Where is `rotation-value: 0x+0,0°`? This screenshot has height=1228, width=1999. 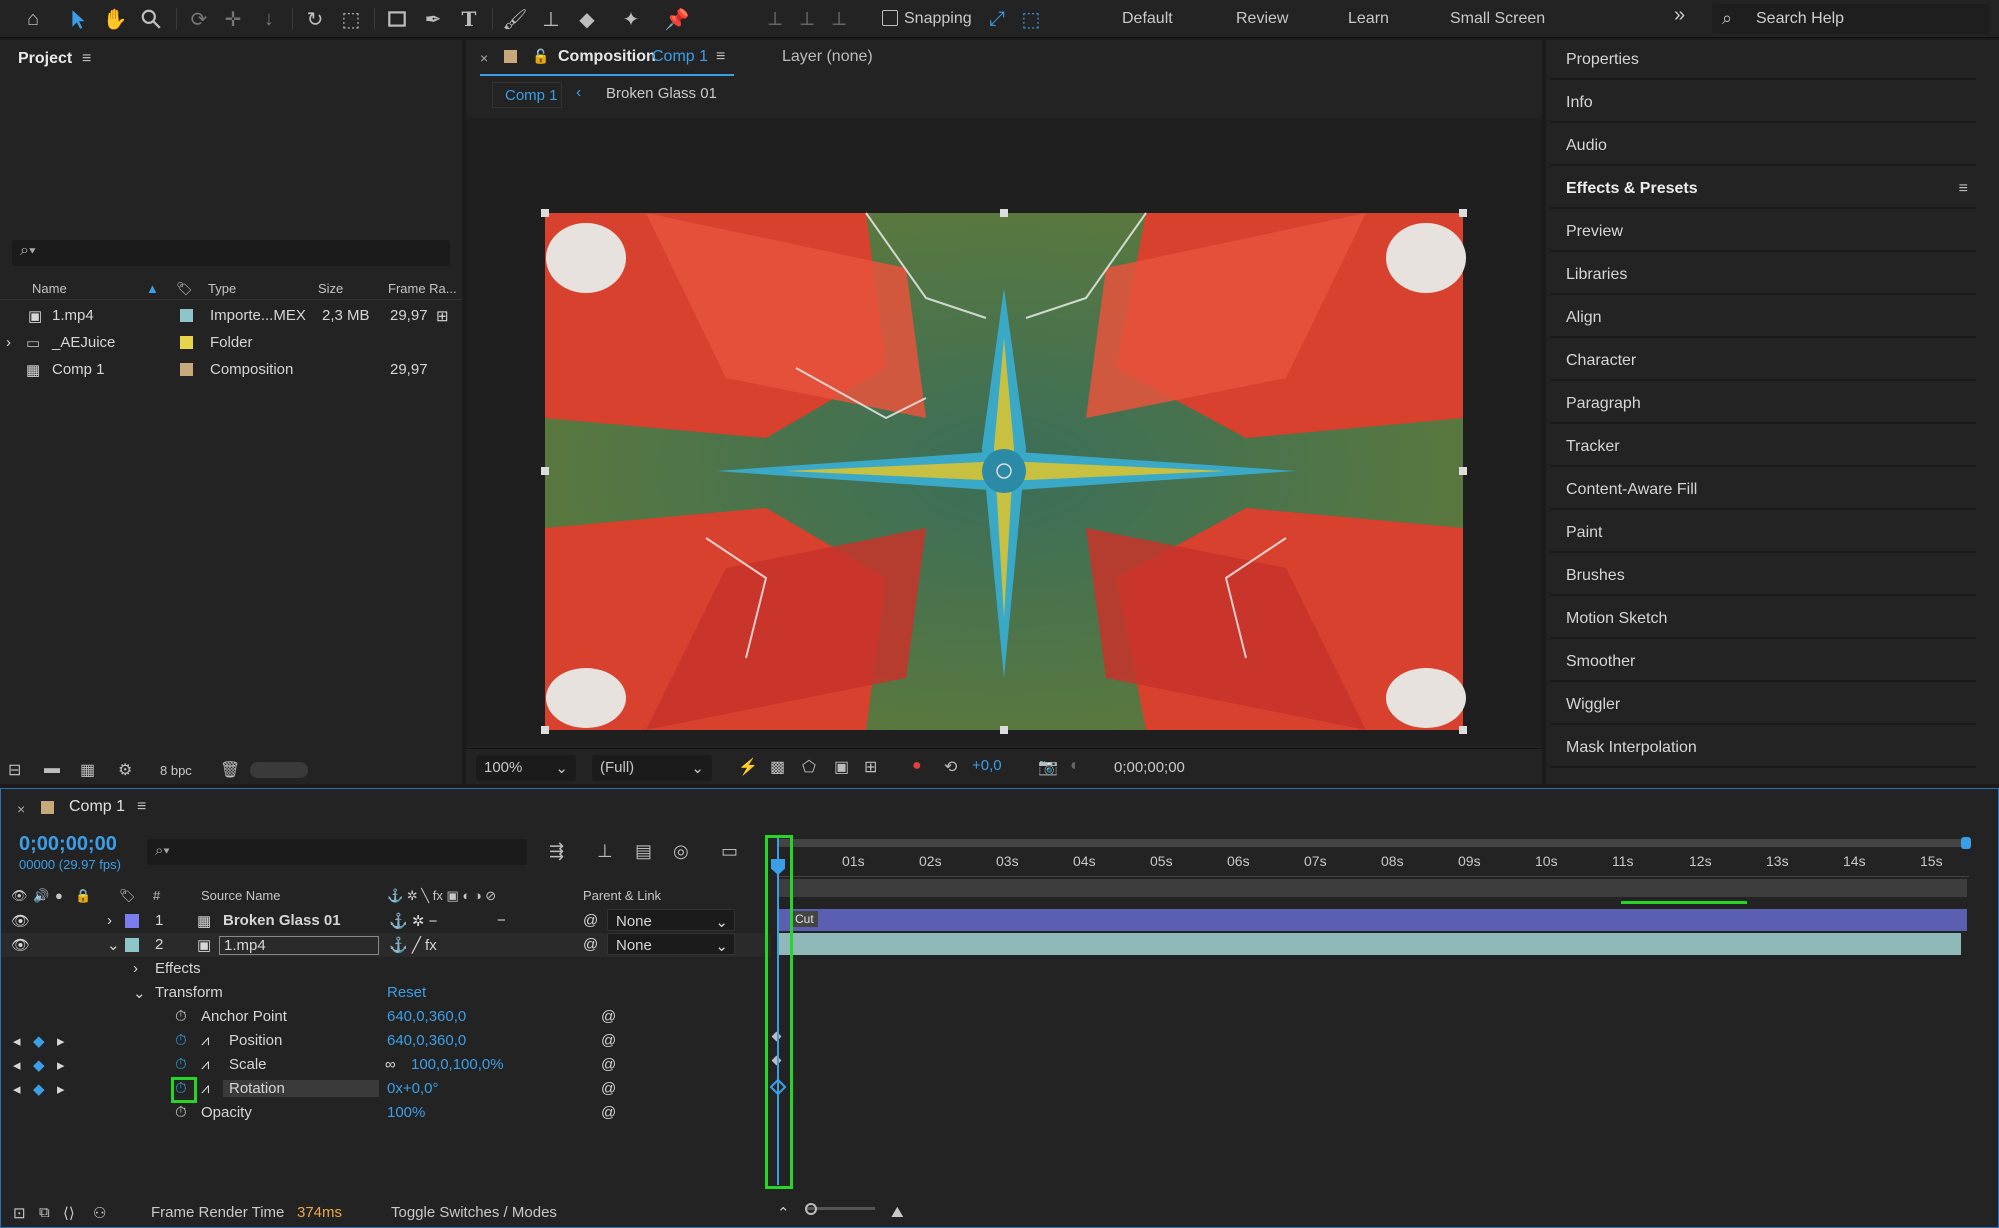 rotation-value: 0x+0,0° is located at coordinates (412, 1088).